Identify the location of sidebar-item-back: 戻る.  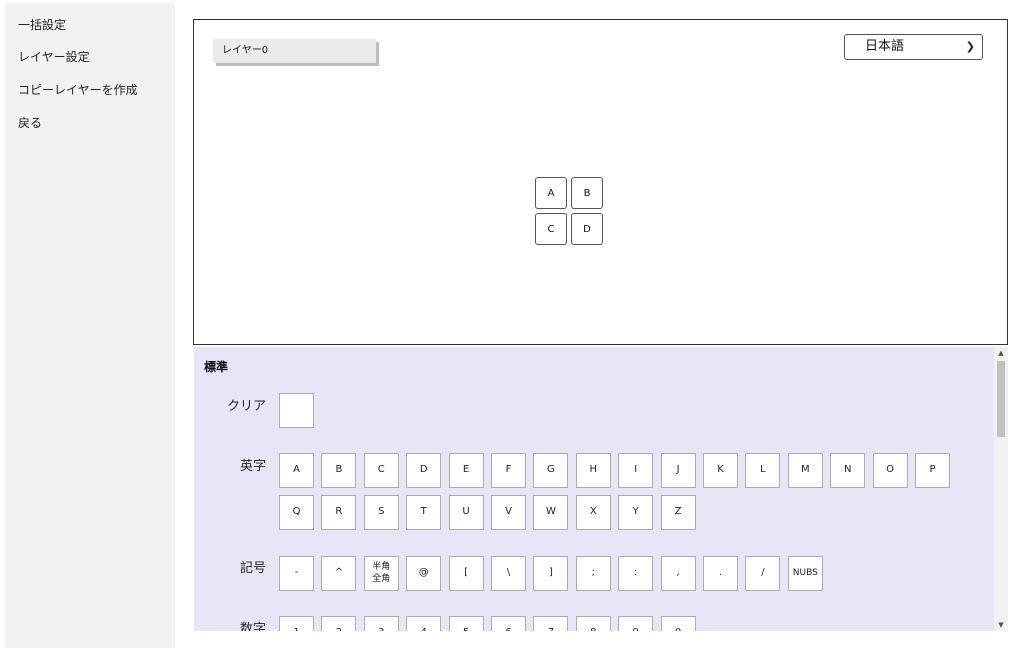
(30, 122).